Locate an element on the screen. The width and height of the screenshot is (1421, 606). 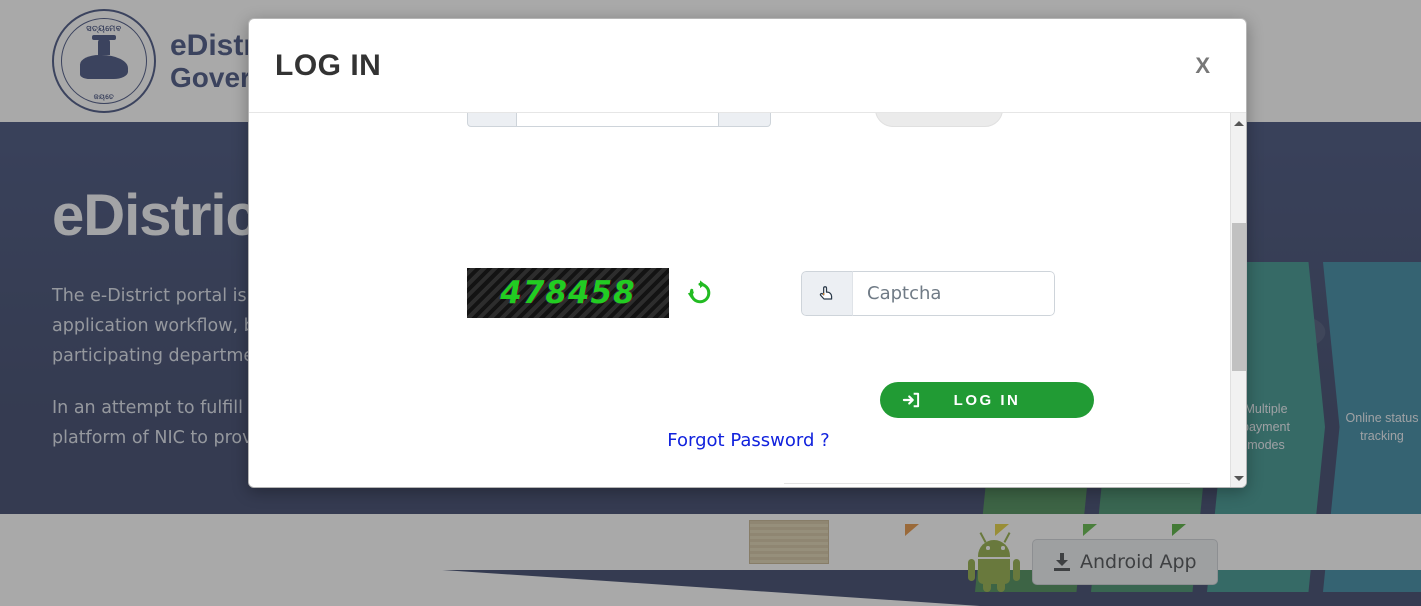
sign-in-icon is located at coordinates (911, 400).